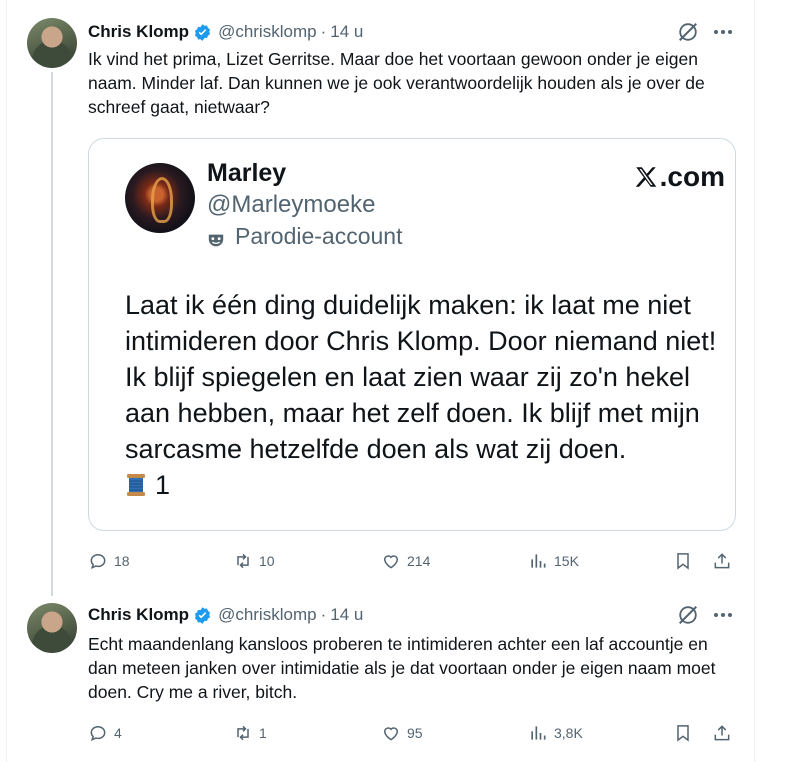 The image size is (793, 762). I want to click on spool-line: 1, so click(430, 485).